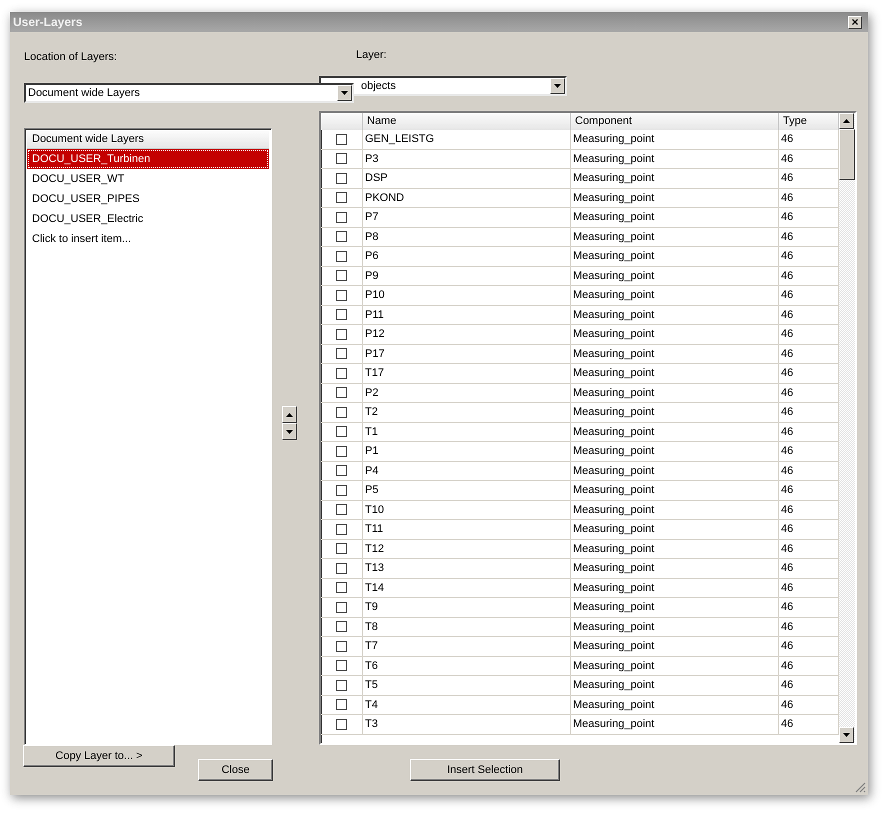  I want to click on table-cell: P8, so click(467, 237).